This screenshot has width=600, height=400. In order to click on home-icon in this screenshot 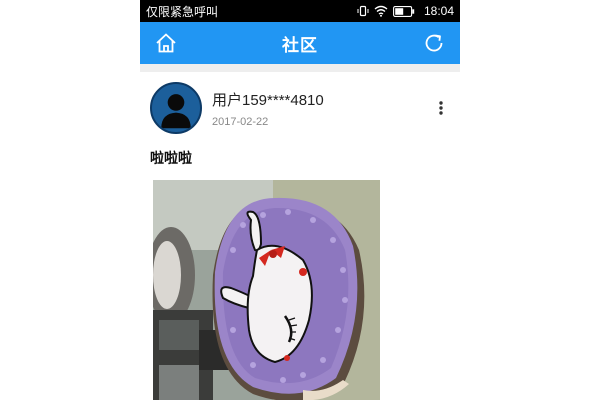, I will do `click(166, 43)`.